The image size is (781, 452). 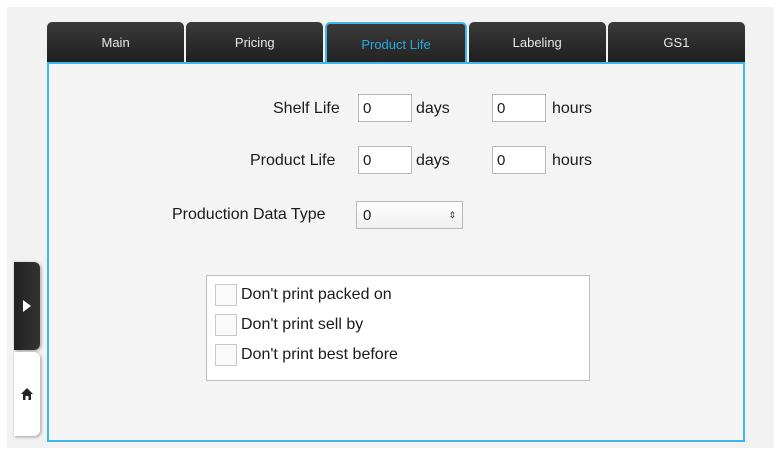 I want to click on option-dont-print-sell-by: Don't print sell by, so click(x=289, y=325).